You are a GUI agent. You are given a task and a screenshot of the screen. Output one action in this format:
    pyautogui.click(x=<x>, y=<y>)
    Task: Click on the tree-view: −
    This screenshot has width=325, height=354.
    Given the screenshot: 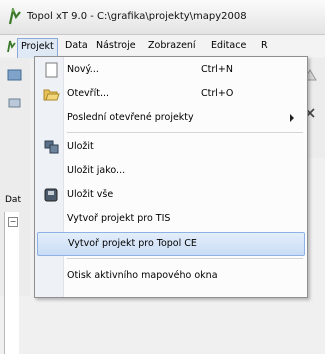 What is the action you would take?
    pyautogui.click(x=11, y=283)
    